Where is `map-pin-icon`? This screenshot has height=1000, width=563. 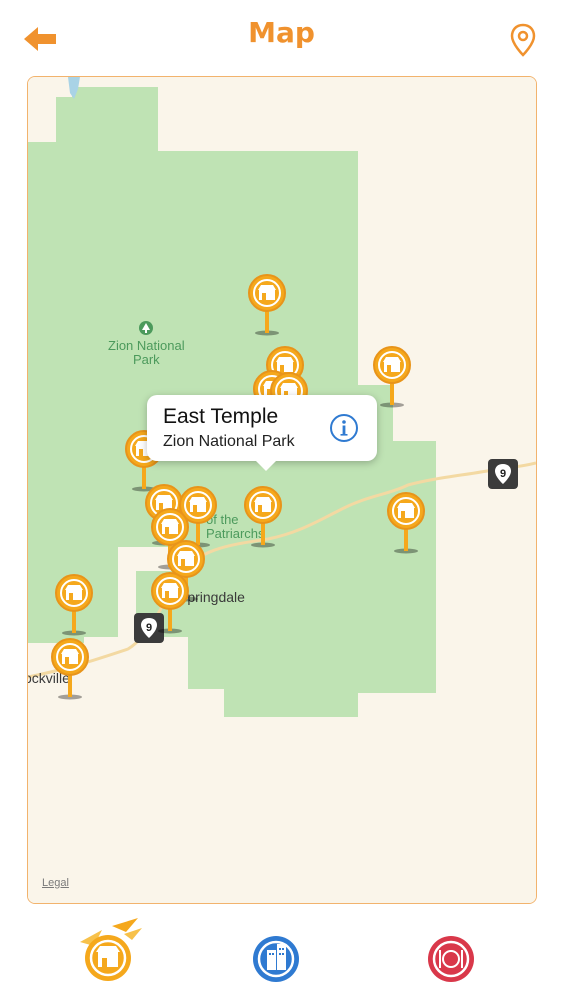
map-pin-icon is located at coordinates (523, 40).